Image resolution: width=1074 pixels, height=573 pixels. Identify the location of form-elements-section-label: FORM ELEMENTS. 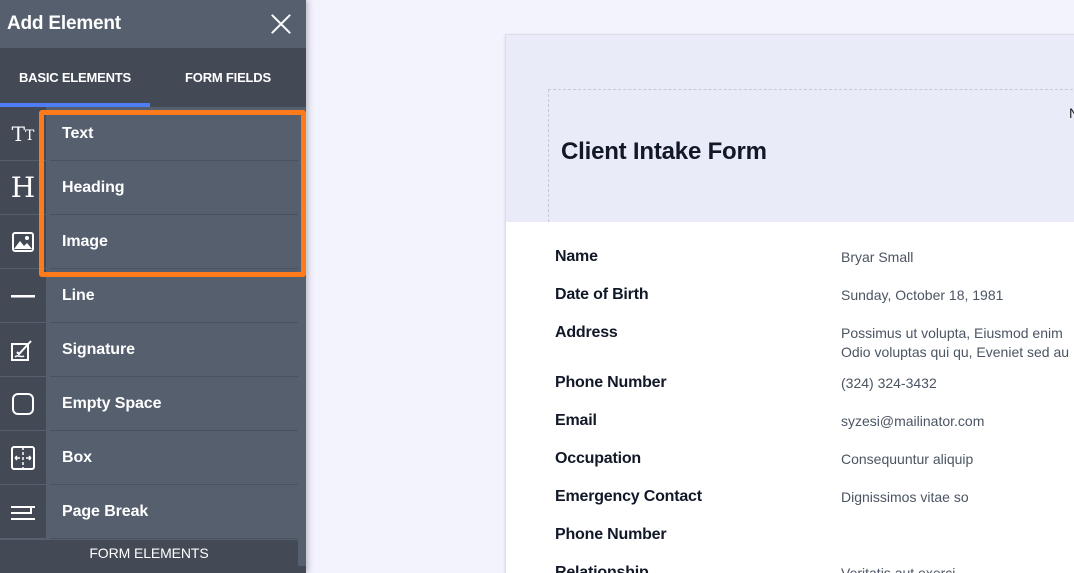
(149, 553).